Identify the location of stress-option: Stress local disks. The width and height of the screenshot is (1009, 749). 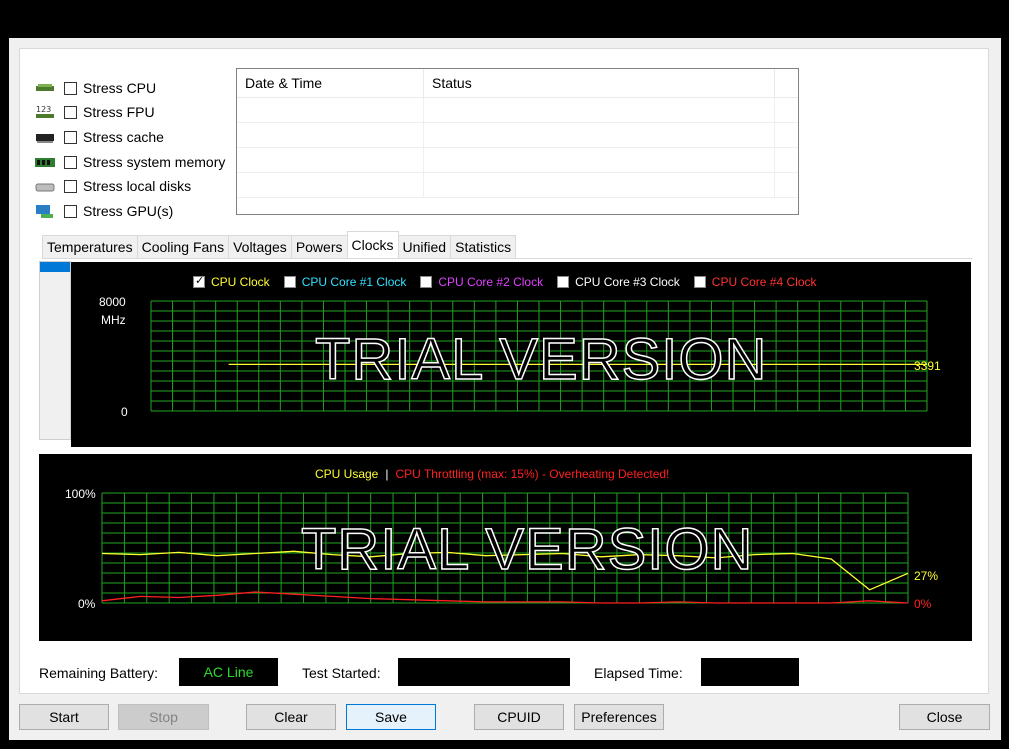
(112, 186).